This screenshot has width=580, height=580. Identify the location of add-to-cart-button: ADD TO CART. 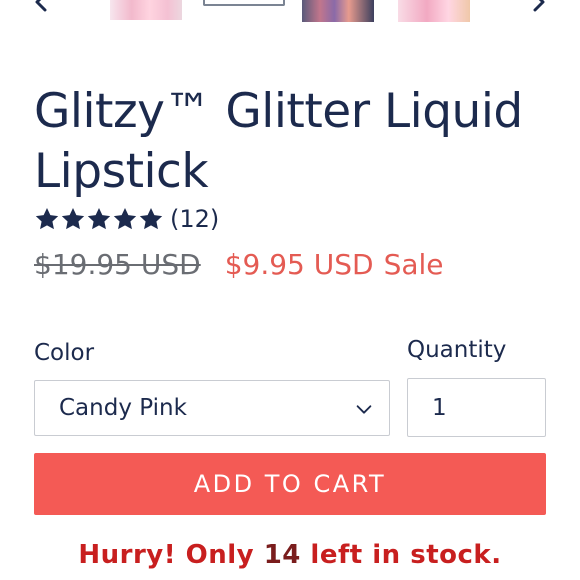
(290, 484).